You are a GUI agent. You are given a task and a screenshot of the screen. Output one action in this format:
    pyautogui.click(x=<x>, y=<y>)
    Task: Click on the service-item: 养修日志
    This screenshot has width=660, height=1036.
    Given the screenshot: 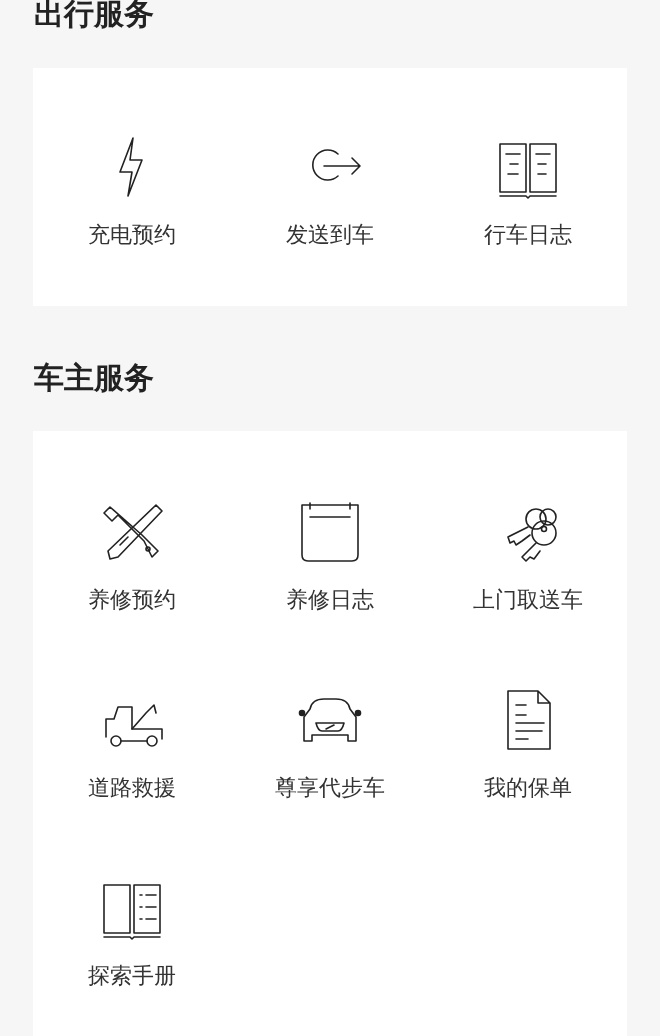 What is the action you would take?
    pyautogui.click(x=330, y=555)
    